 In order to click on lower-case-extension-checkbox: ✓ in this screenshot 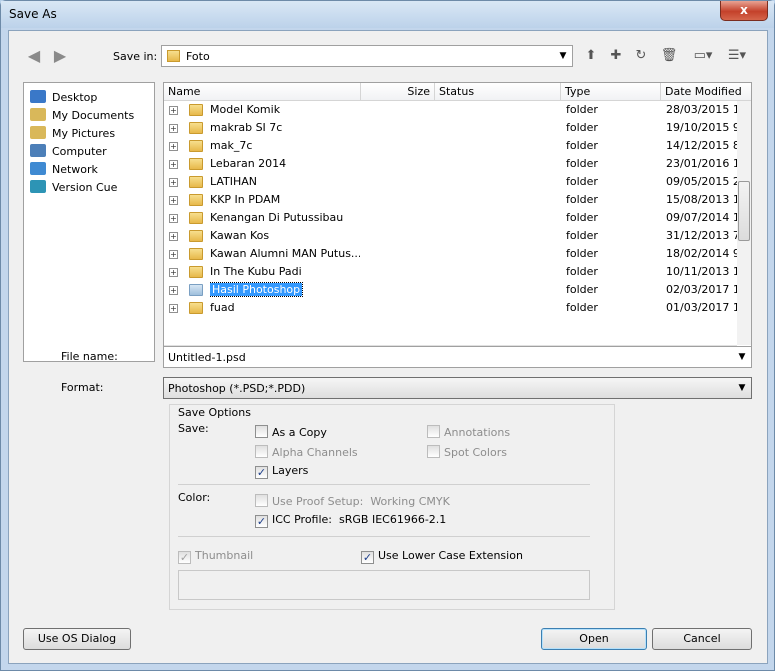, I will do `click(367, 557)`.